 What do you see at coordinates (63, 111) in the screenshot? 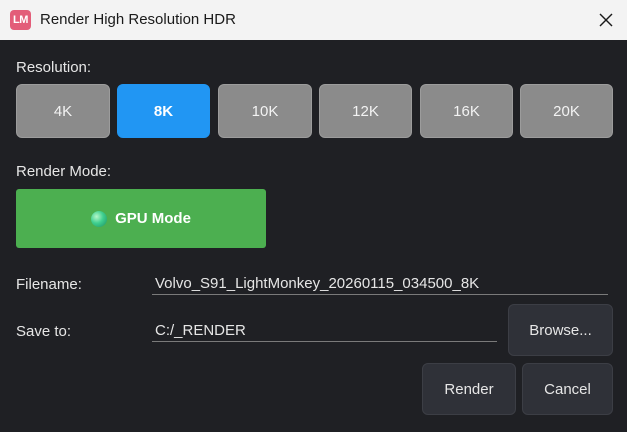
I see `resolution-option-4k: 4K` at bounding box center [63, 111].